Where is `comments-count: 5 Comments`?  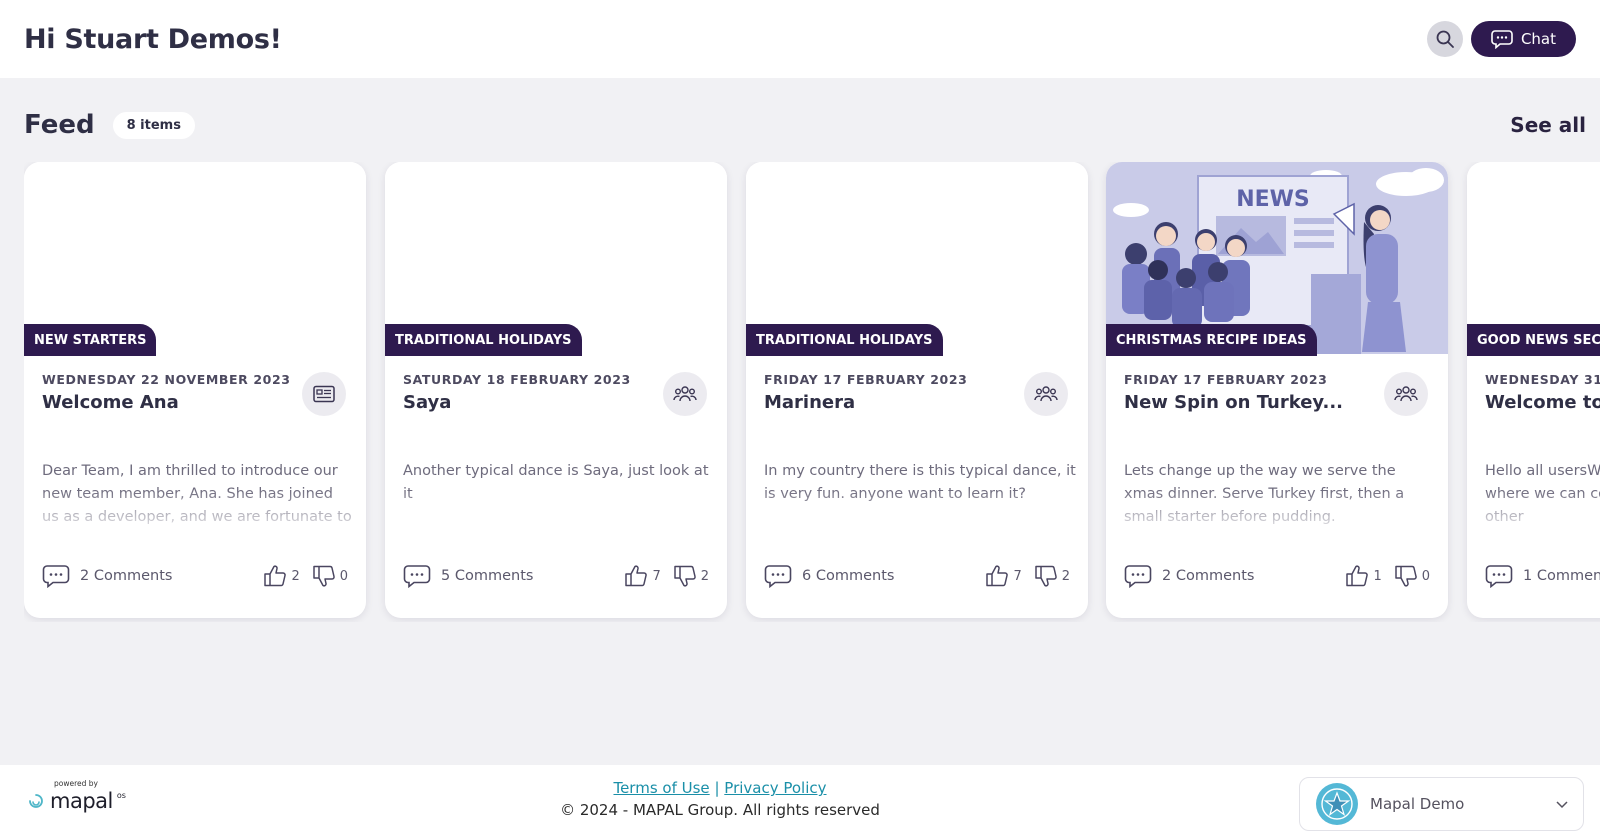 comments-count: 5 Comments is located at coordinates (487, 576).